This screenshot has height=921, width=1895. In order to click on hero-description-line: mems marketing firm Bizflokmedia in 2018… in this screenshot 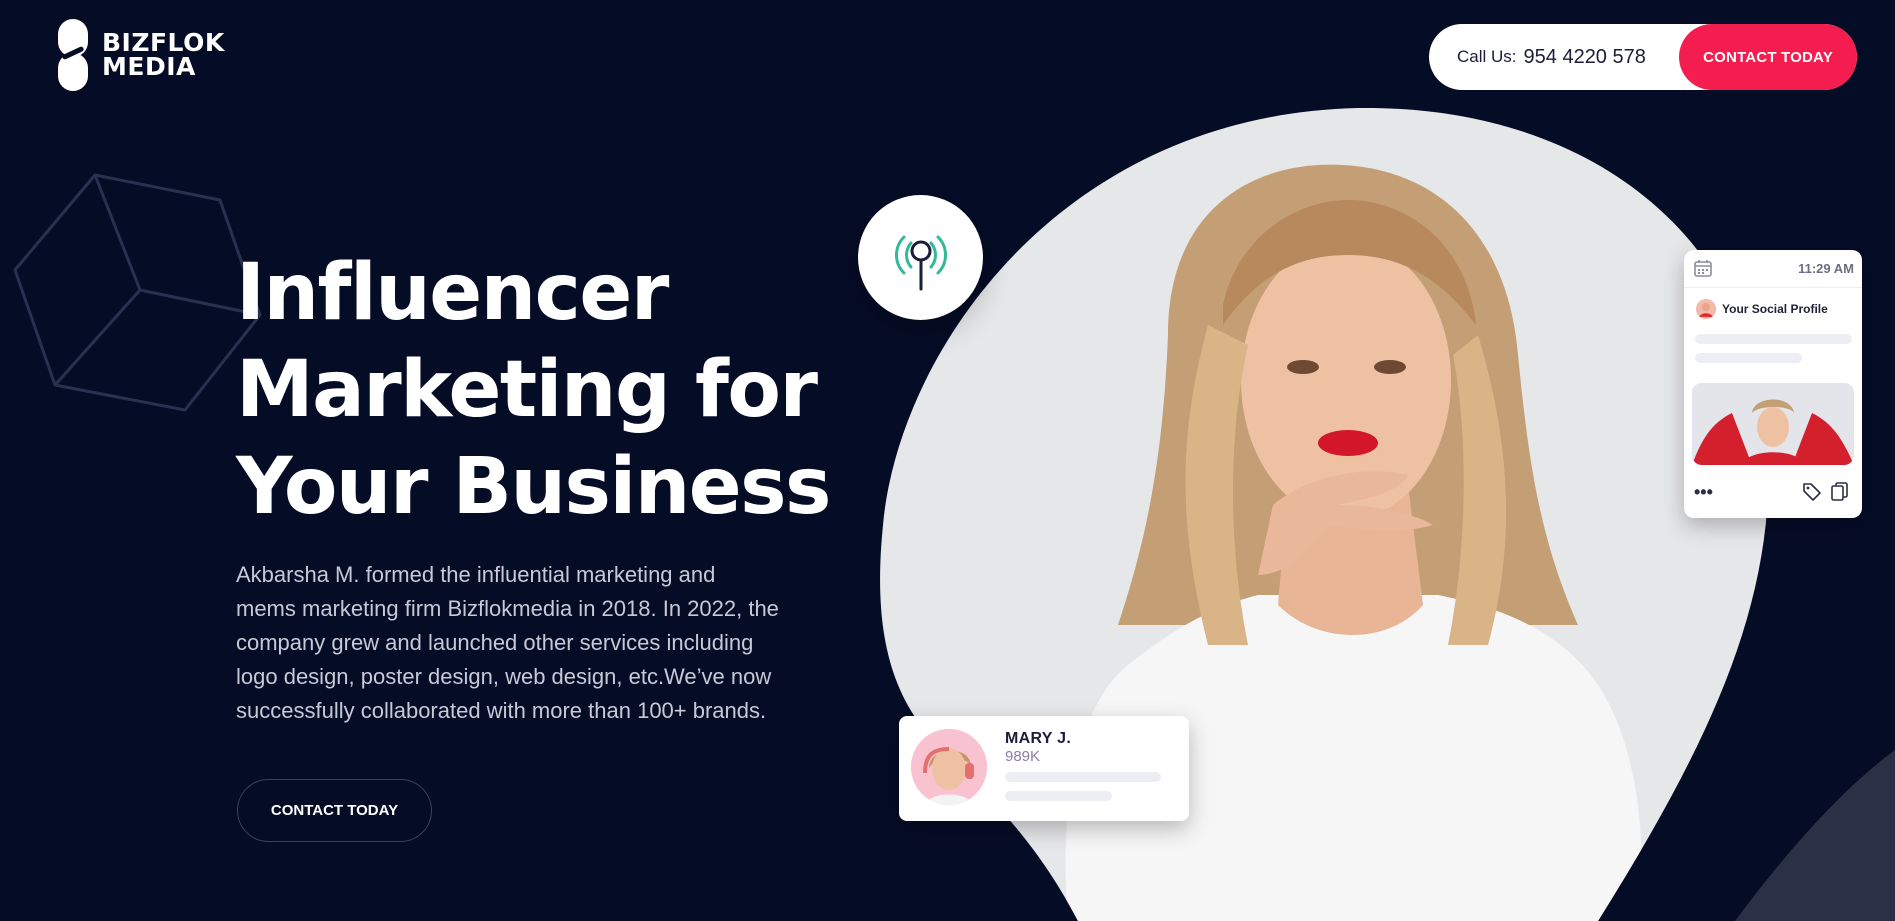, I will do `click(507, 608)`.